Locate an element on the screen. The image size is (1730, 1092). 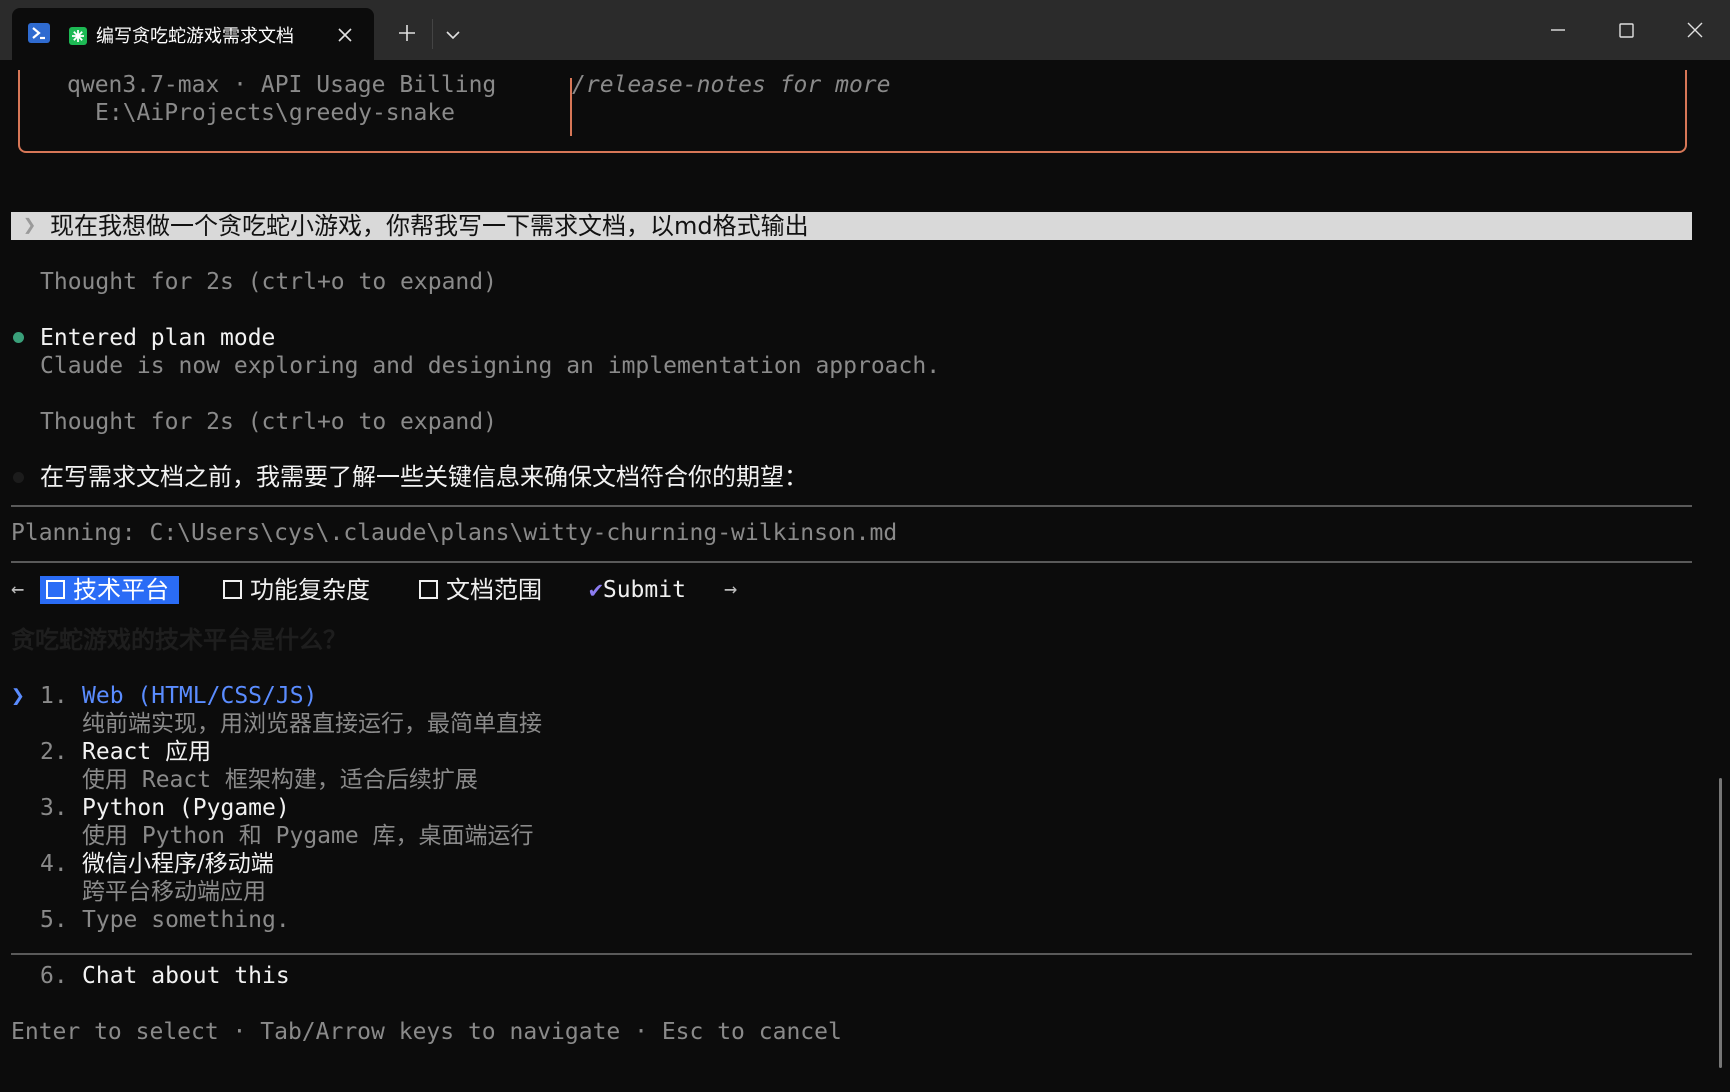
submit-button: ✔Submit is located at coordinates (637, 590).